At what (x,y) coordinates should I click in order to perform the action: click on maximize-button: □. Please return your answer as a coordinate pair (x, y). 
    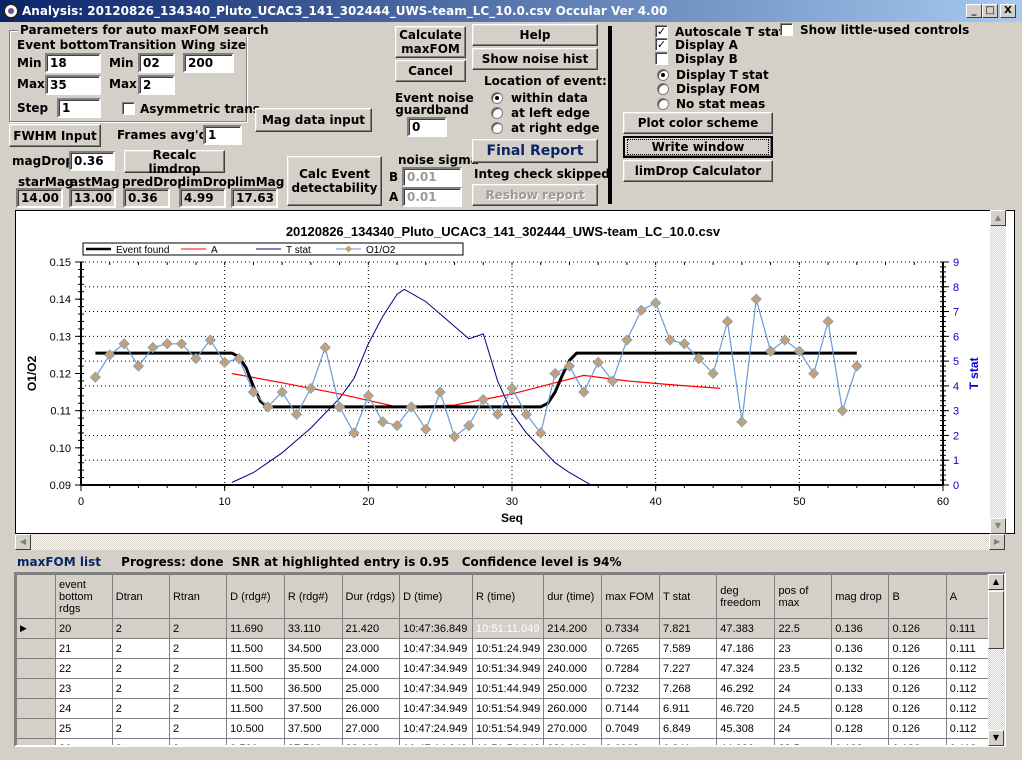
    Looking at the image, I should click on (990, 11).